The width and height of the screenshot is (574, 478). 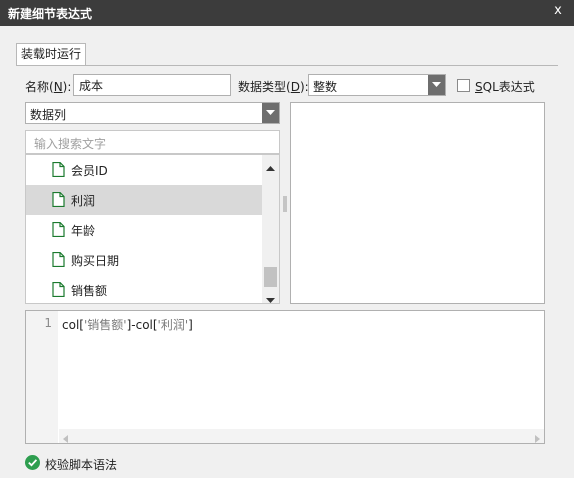 I want to click on scroll-right-icon, so click(x=537, y=439).